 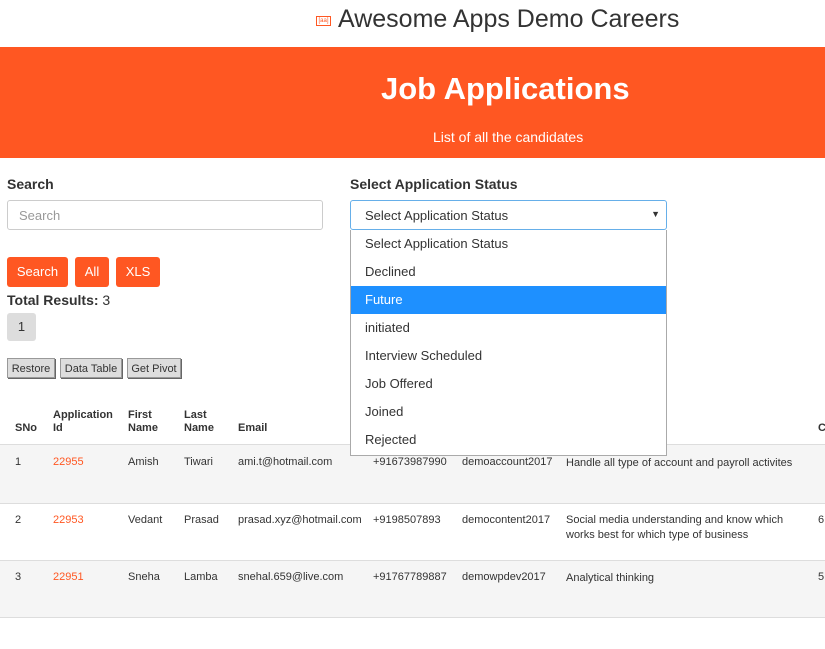 I want to click on table-row, so click(x=412, y=589).